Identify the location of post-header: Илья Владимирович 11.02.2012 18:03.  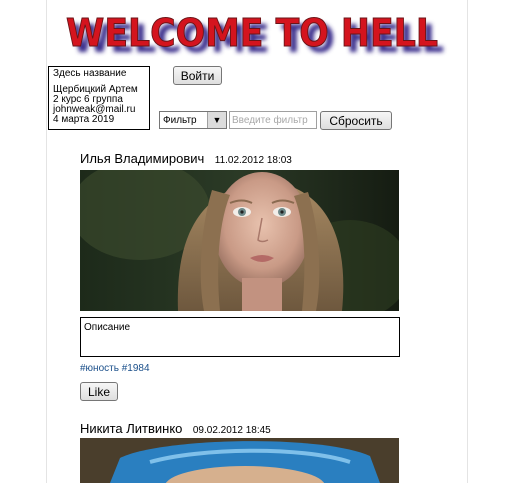
(186, 159).